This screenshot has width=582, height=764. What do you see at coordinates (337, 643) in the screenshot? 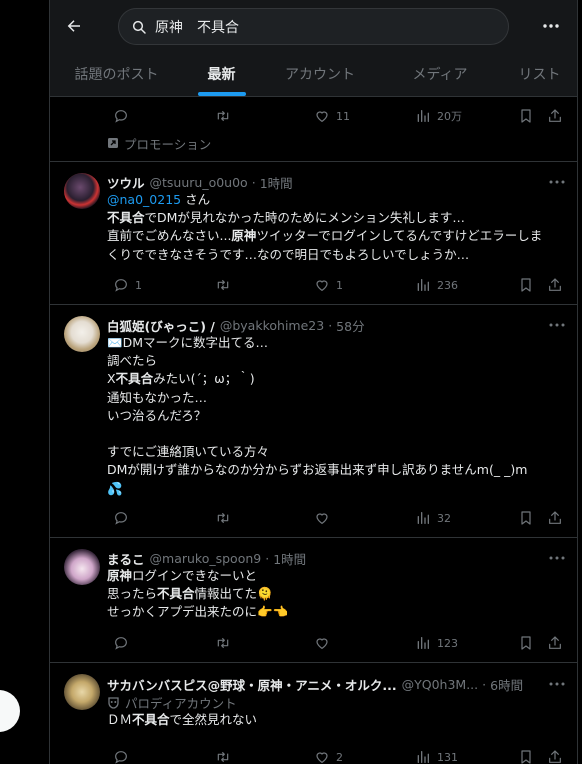
I see `post-actions: 123` at bounding box center [337, 643].